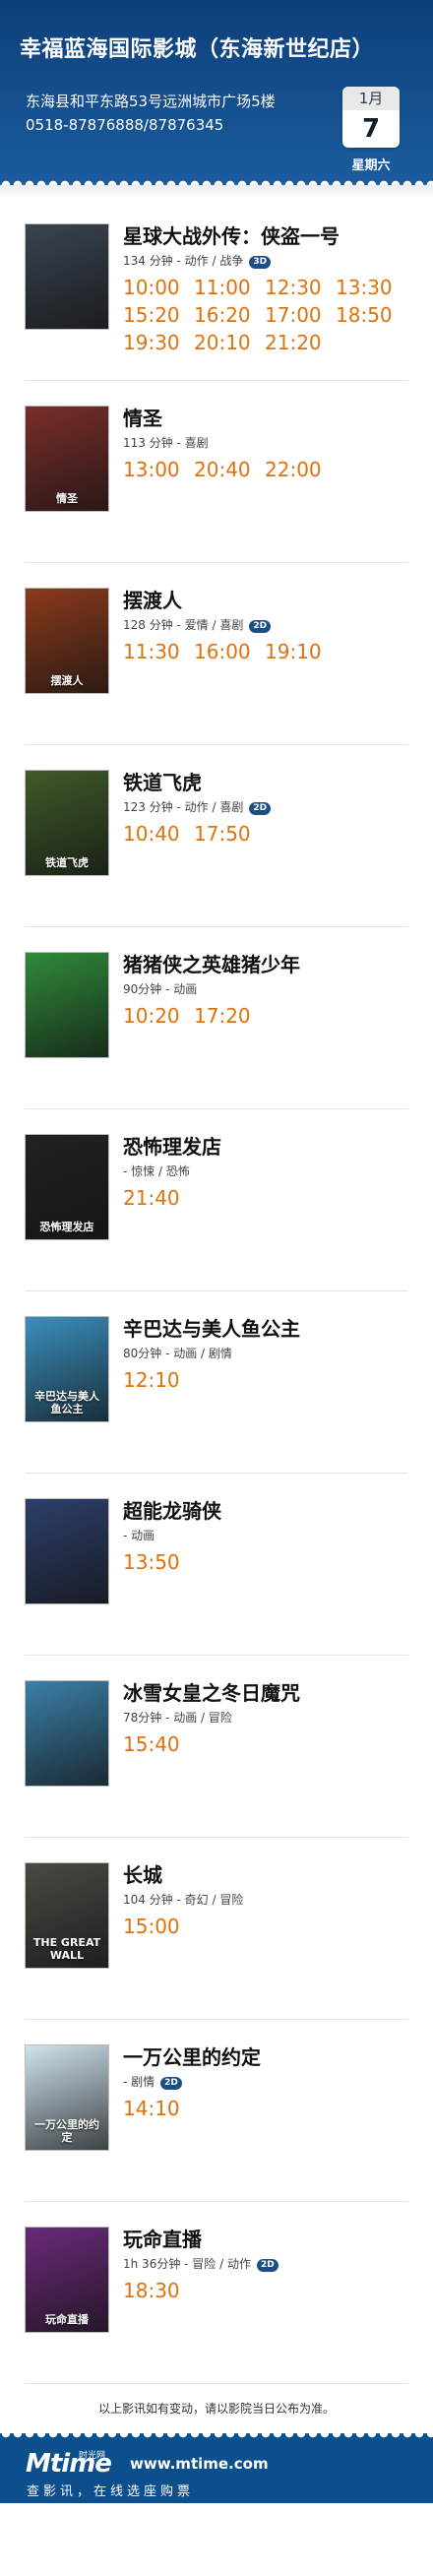 The height and width of the screenshot is (2576, 433). I want to click on showtime-list: 15:00, so click(266, 1926).